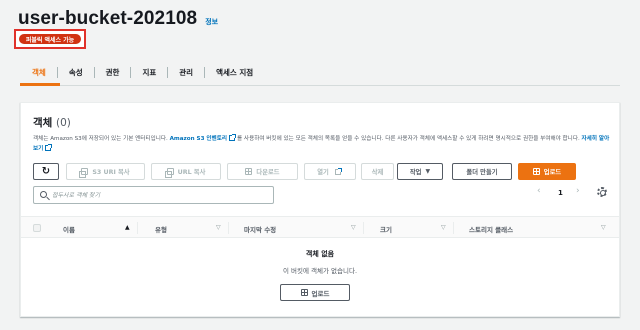 This screenshot has height=330, width=640. What do you see at coordinates (101, 139) in the screenshot?
I see `desc-text-1: 객체는 Amazon S3에 저장되어 있는 기본 엔터티입니다.` at bounding box center [101, 139].